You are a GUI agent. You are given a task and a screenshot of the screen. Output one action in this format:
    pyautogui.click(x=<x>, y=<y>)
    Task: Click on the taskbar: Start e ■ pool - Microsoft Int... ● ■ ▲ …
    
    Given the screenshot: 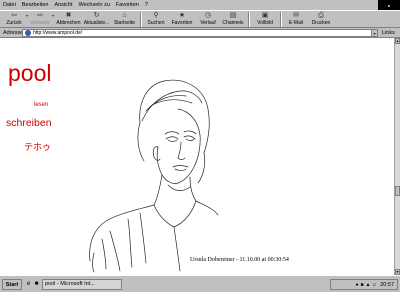 What is the action you would take?
    pyautogui.click(x=200, y=283)
    